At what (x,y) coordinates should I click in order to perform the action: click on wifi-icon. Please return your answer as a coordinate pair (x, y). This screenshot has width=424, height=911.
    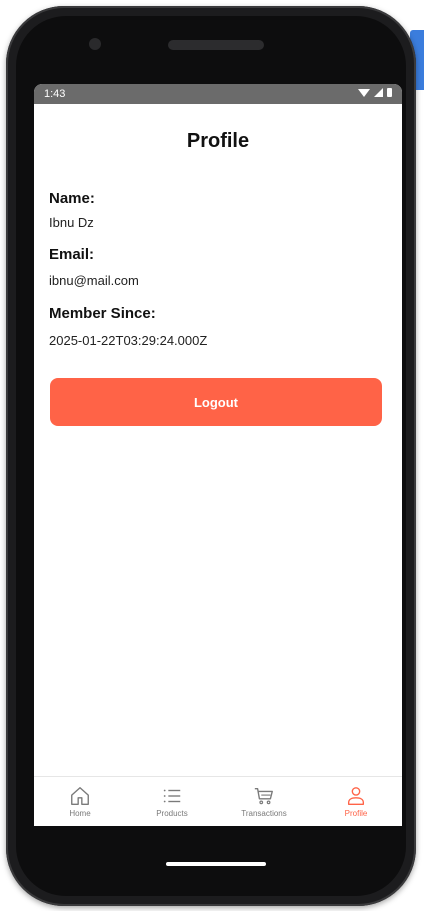
    Looking at the image, I should click on (364, 92).